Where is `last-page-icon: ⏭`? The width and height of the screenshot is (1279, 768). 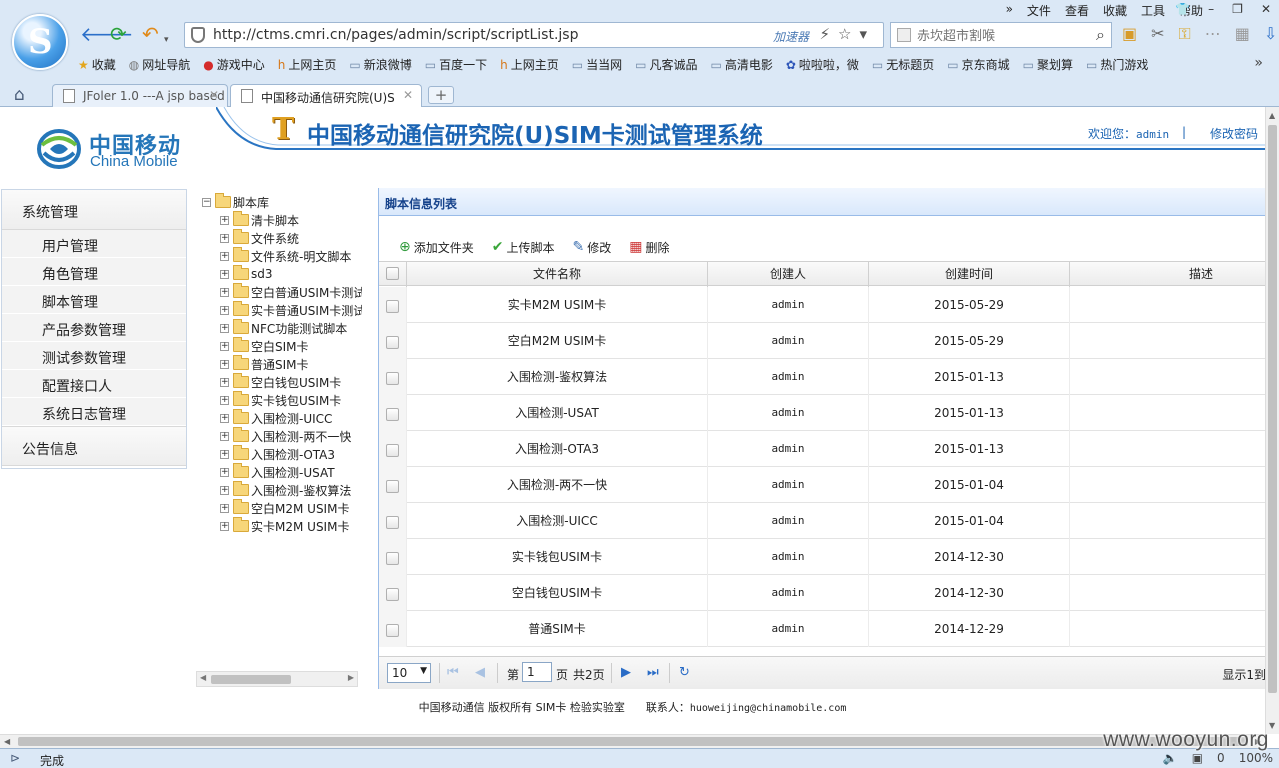
last-page-icon: ⏭ is located at coordinates (653, 672).